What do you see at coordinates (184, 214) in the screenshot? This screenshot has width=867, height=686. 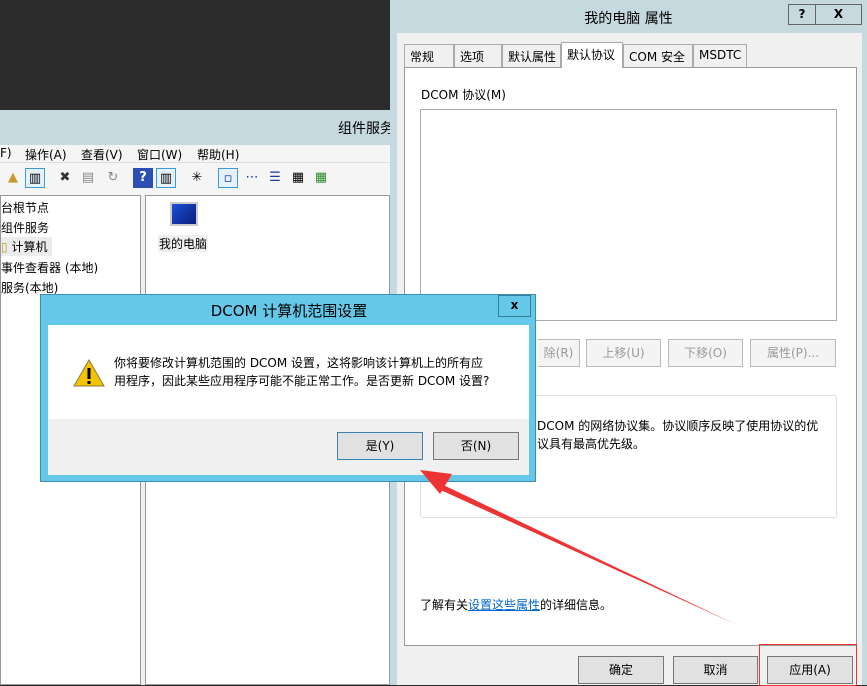 I see `computer-icon` at bounding box center [184, 214].